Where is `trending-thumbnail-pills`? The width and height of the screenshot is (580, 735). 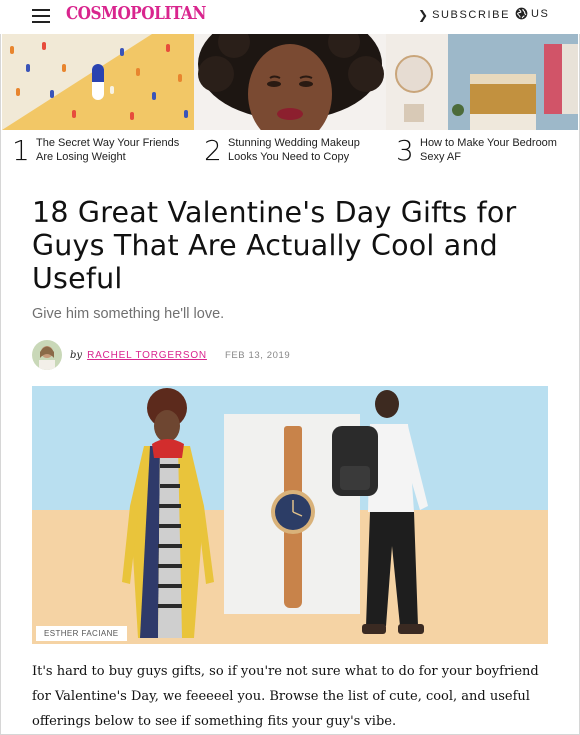 trending-thumbnail-pills is located at coordinates (98, 82).